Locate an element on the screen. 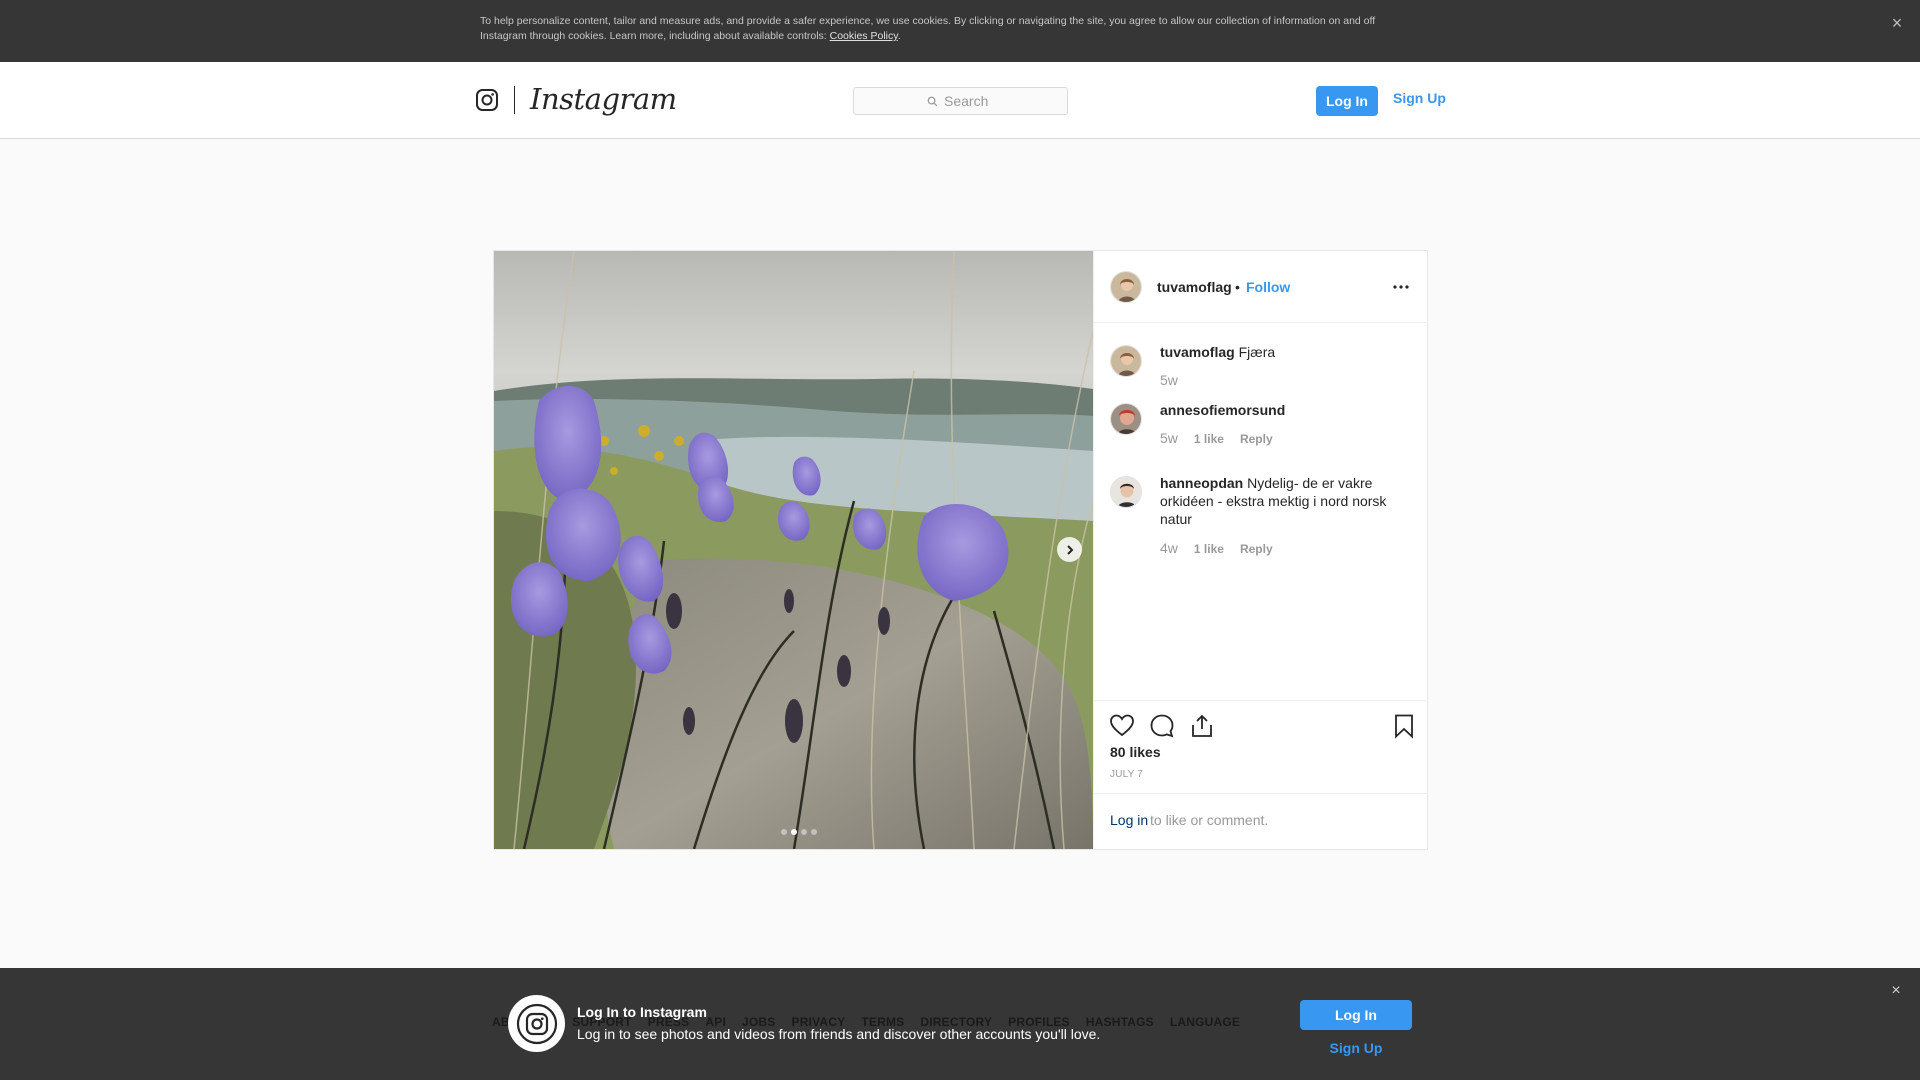 The image size is (1920, 1080). top-nav: Instagram Log In Sign Up is located at coordinates (960, 100).